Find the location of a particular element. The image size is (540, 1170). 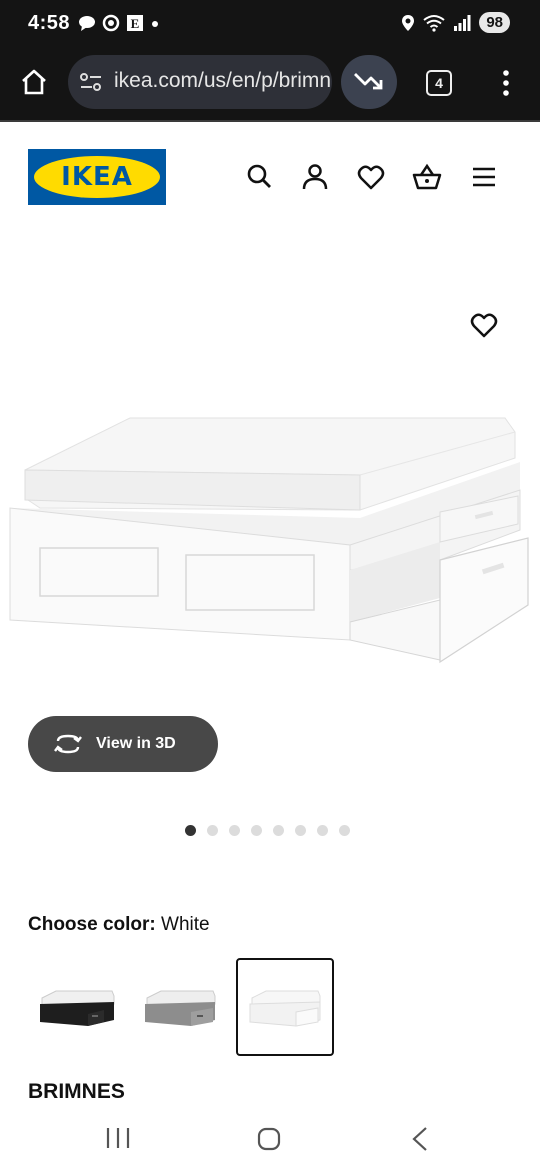

system-navigation-bar is located at coordinates (270, 1140).